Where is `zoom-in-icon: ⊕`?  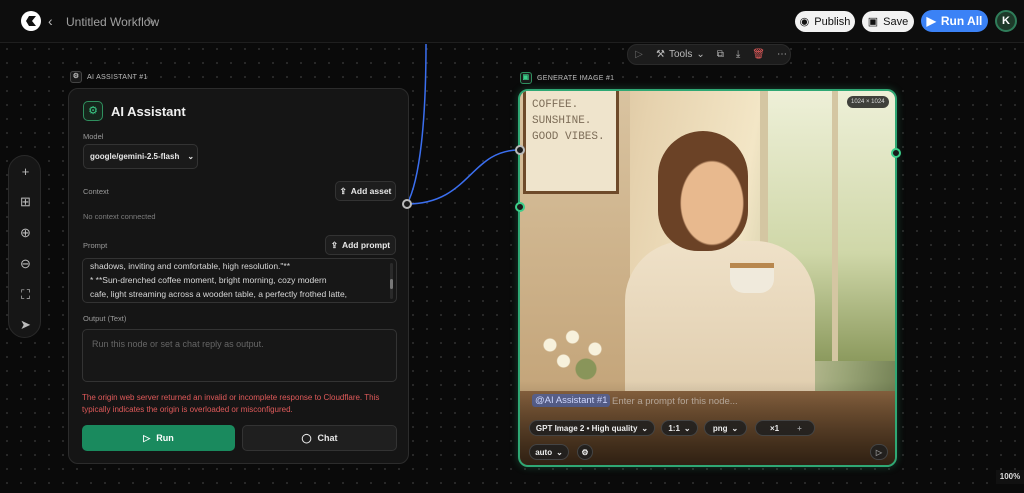
zoom-in-icon: ⊕ is located at coordinates (25, 233).